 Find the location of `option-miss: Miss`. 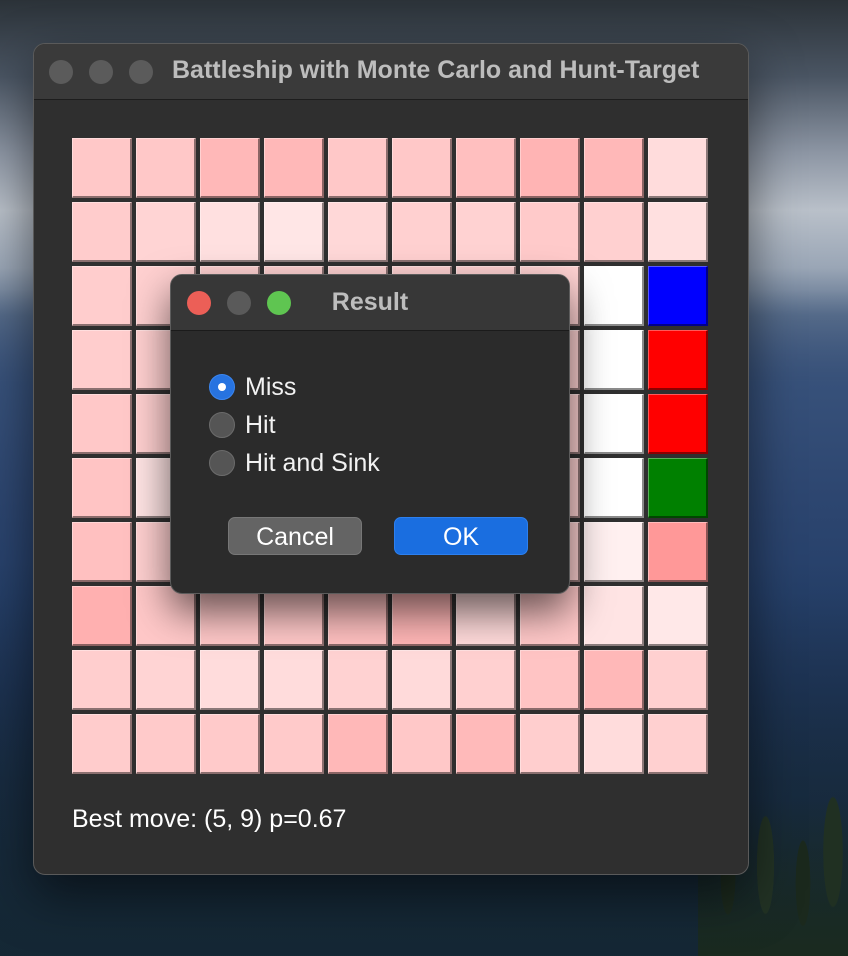

option-miss: Miss is located at coordinates (294, 387).